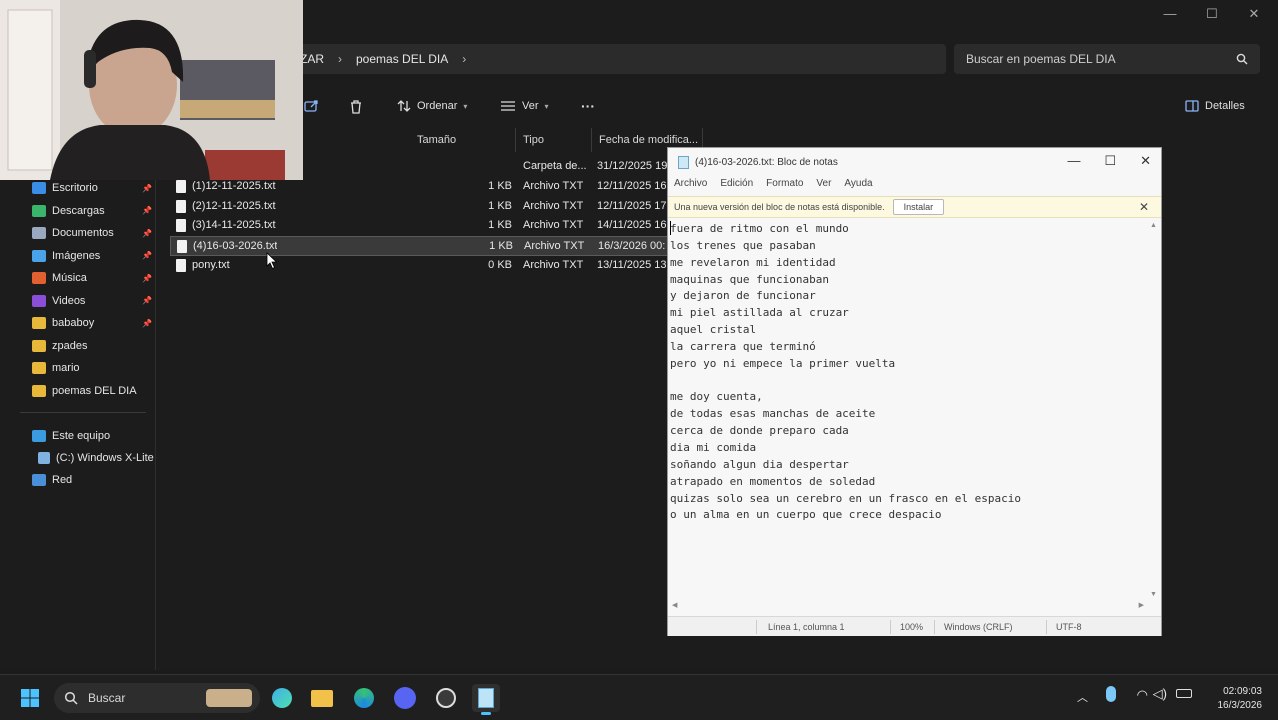  Describe the element at coordinates (632, 246) in the screenshot. I see `file-date: 16/3/2026 00:` at that location.